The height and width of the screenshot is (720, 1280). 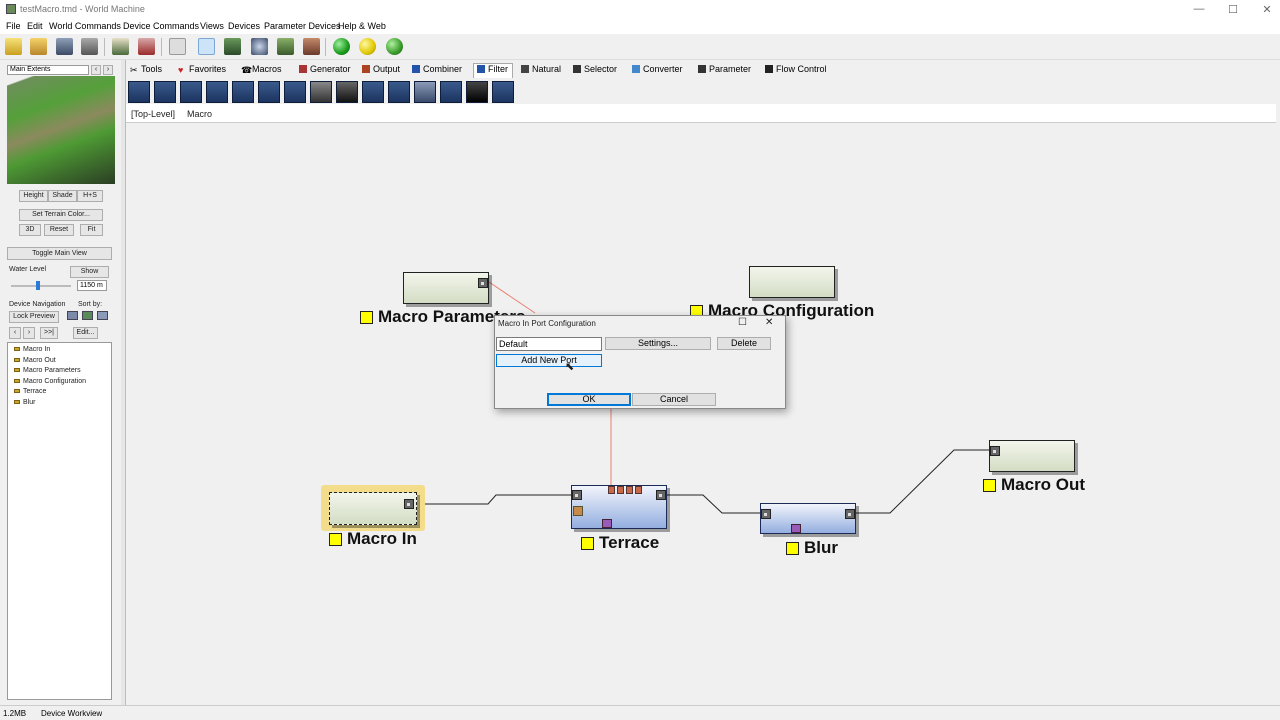 I want to click on add-new-port-button: Add New Port, so click(x=549, y=360).